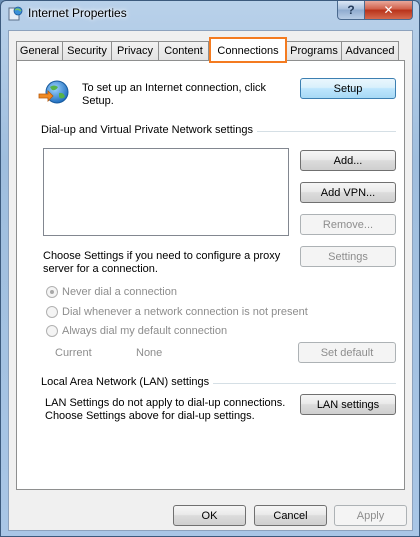 This screenshot has height=537, width=420. I want to click on internet-properties-icon, so click(15, 13).